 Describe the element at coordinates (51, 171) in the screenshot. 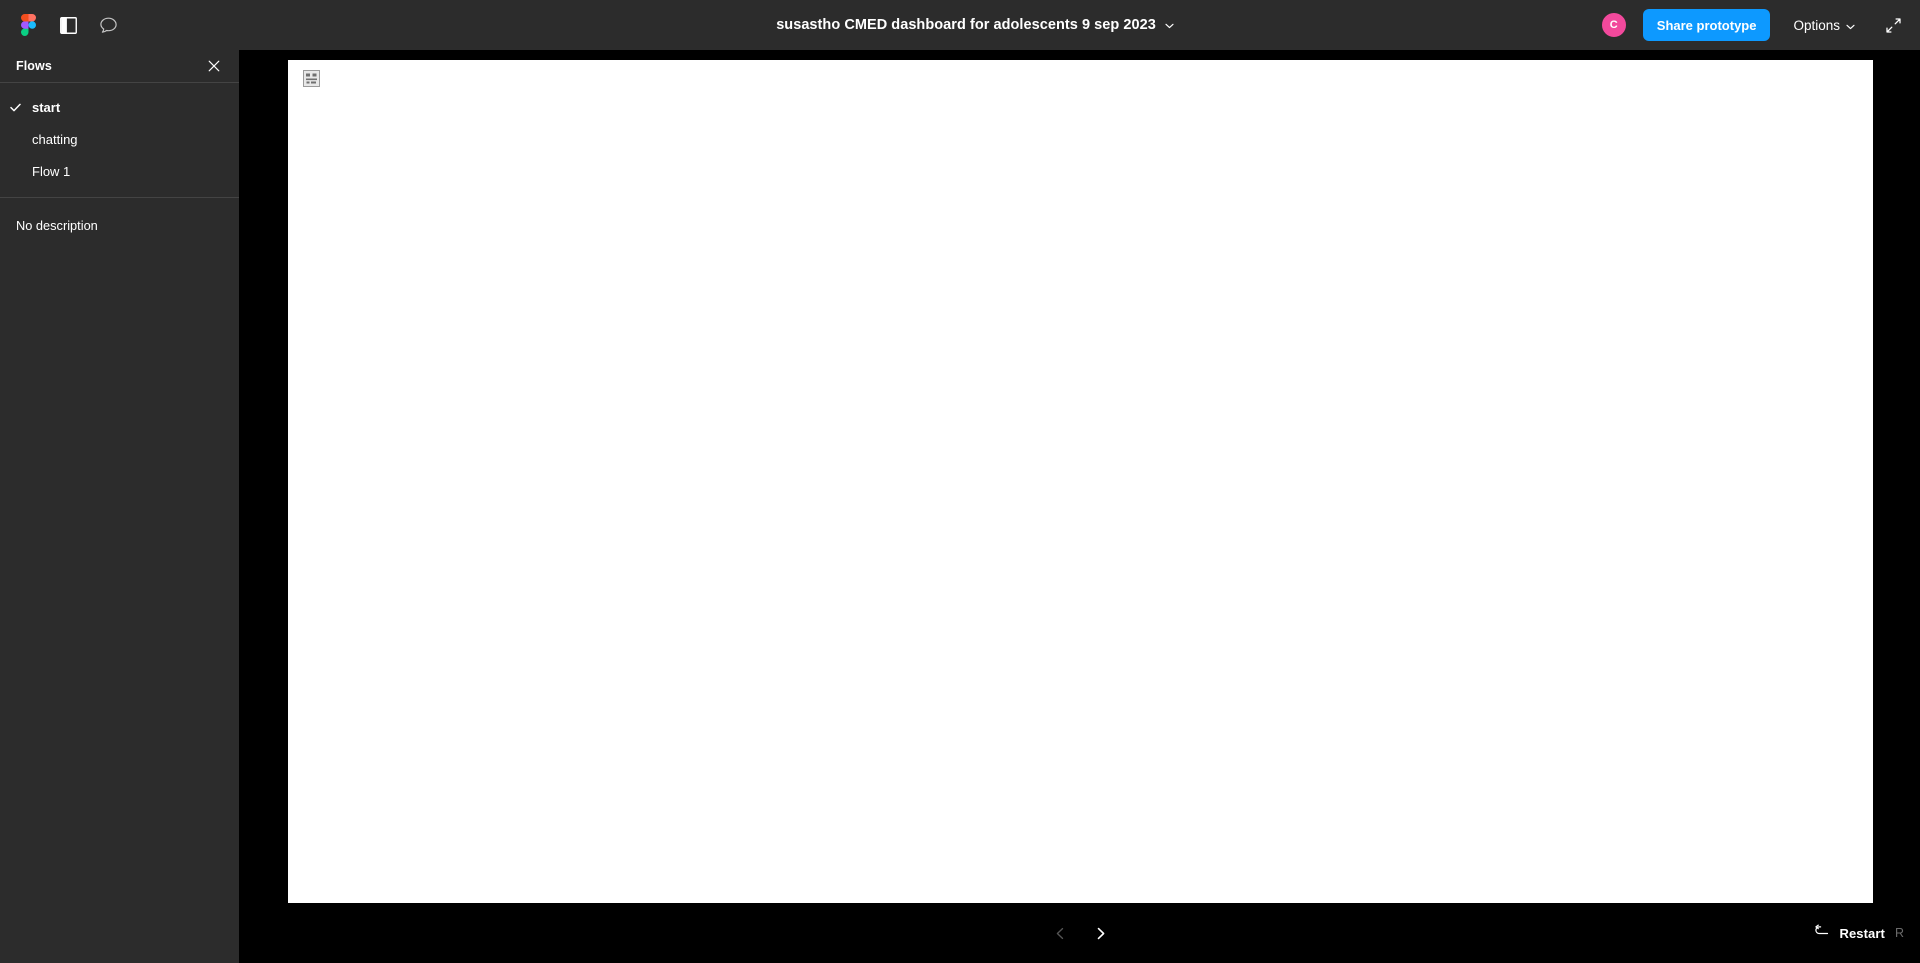

I see `sidebar-item-label: Flow 1` at that location.